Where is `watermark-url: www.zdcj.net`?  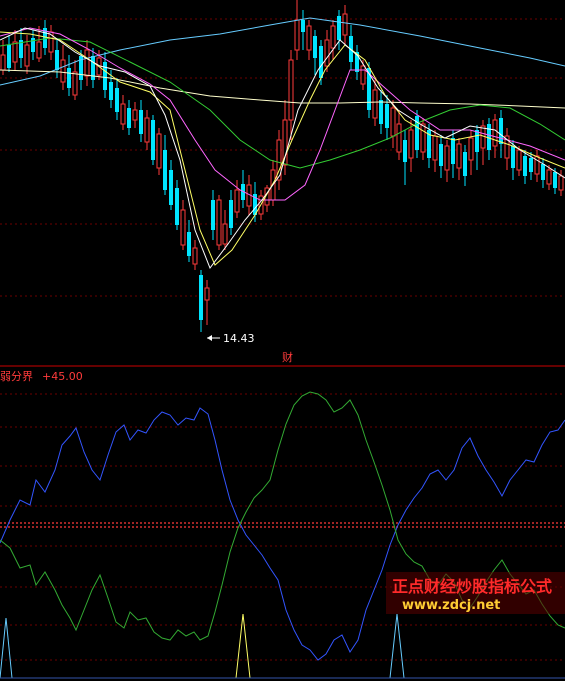 watermark-url: www.zdcj.net is located at coordinates (451, 605).